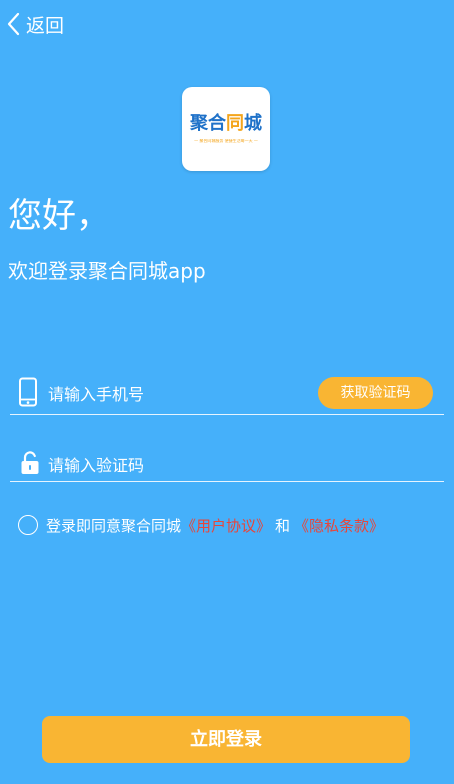 Image resolution: width=454 pixels, height=784 pixels. I want to click on phone-input, so click(178, 394).